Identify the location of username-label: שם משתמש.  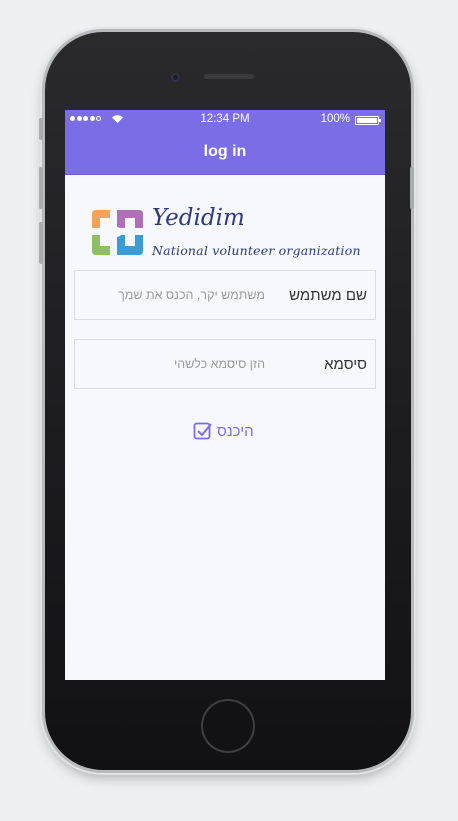
(328, 295).